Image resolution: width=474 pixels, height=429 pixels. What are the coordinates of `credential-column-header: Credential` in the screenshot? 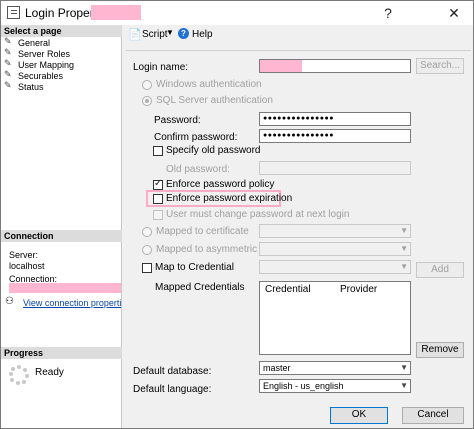 It's located at (288, 289).